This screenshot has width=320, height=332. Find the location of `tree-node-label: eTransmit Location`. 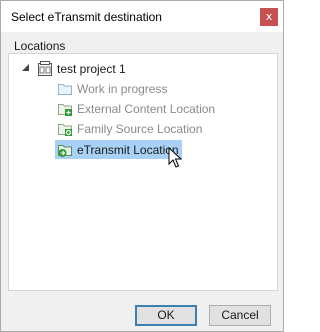

tree-node-label: eTransmit Location is located at coordinates (128, 149).